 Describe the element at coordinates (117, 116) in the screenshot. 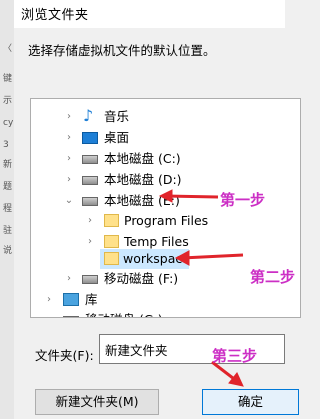

I see `tree-item-label: 音乐` at that location.